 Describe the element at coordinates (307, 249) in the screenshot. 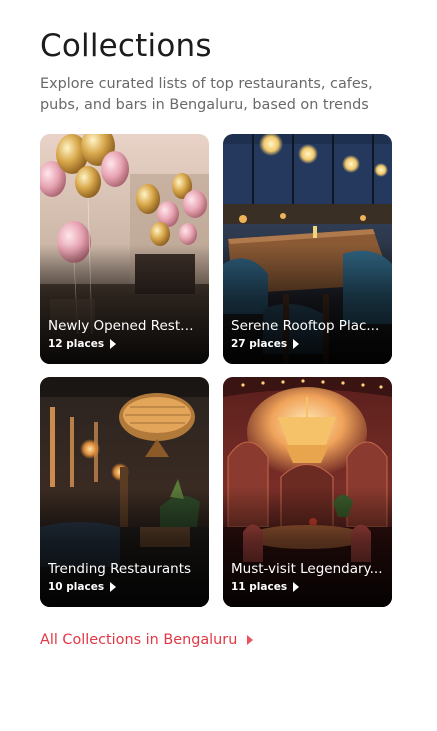

I see `collection-card-serene-rooftop: Serene Rooftop Plac... 27 places` at that location.